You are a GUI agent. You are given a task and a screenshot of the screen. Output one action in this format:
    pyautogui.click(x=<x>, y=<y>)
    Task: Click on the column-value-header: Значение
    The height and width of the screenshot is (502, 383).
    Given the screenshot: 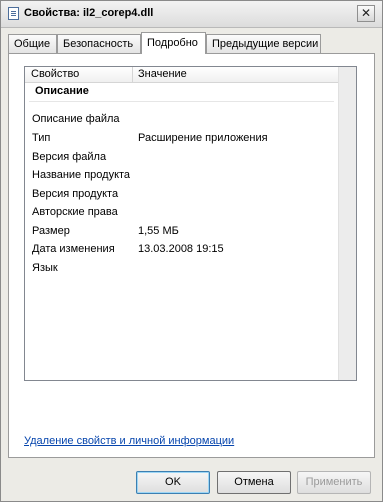 What is the action you would take?
    pyautogui.click(x=162, y=74)
    